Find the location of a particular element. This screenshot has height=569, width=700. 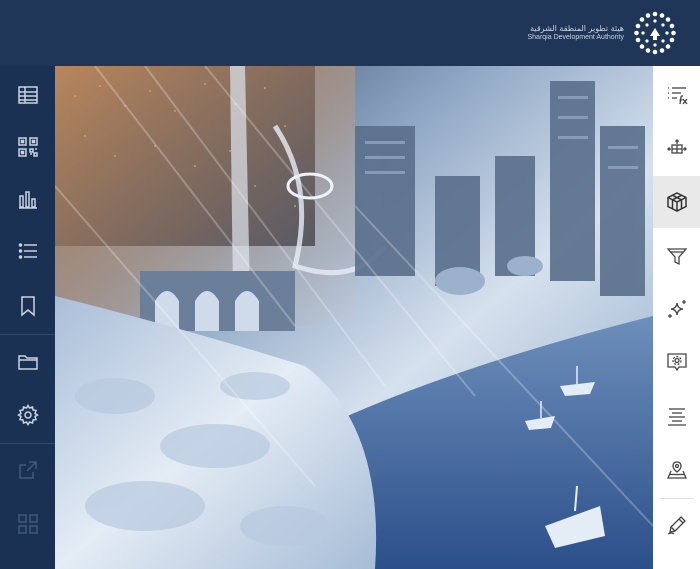

grid-widgets-icon is located at coordinates (27, 524).